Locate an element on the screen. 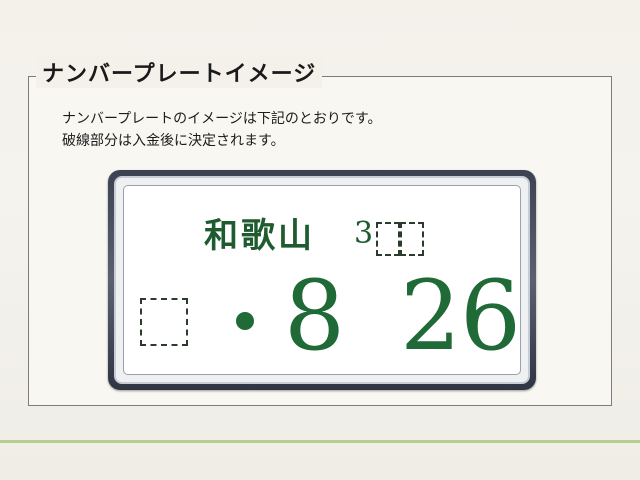 The height and width of the screenshot is (480, 640). plate-digit-2: 2 is located at coordinates (431, 316).